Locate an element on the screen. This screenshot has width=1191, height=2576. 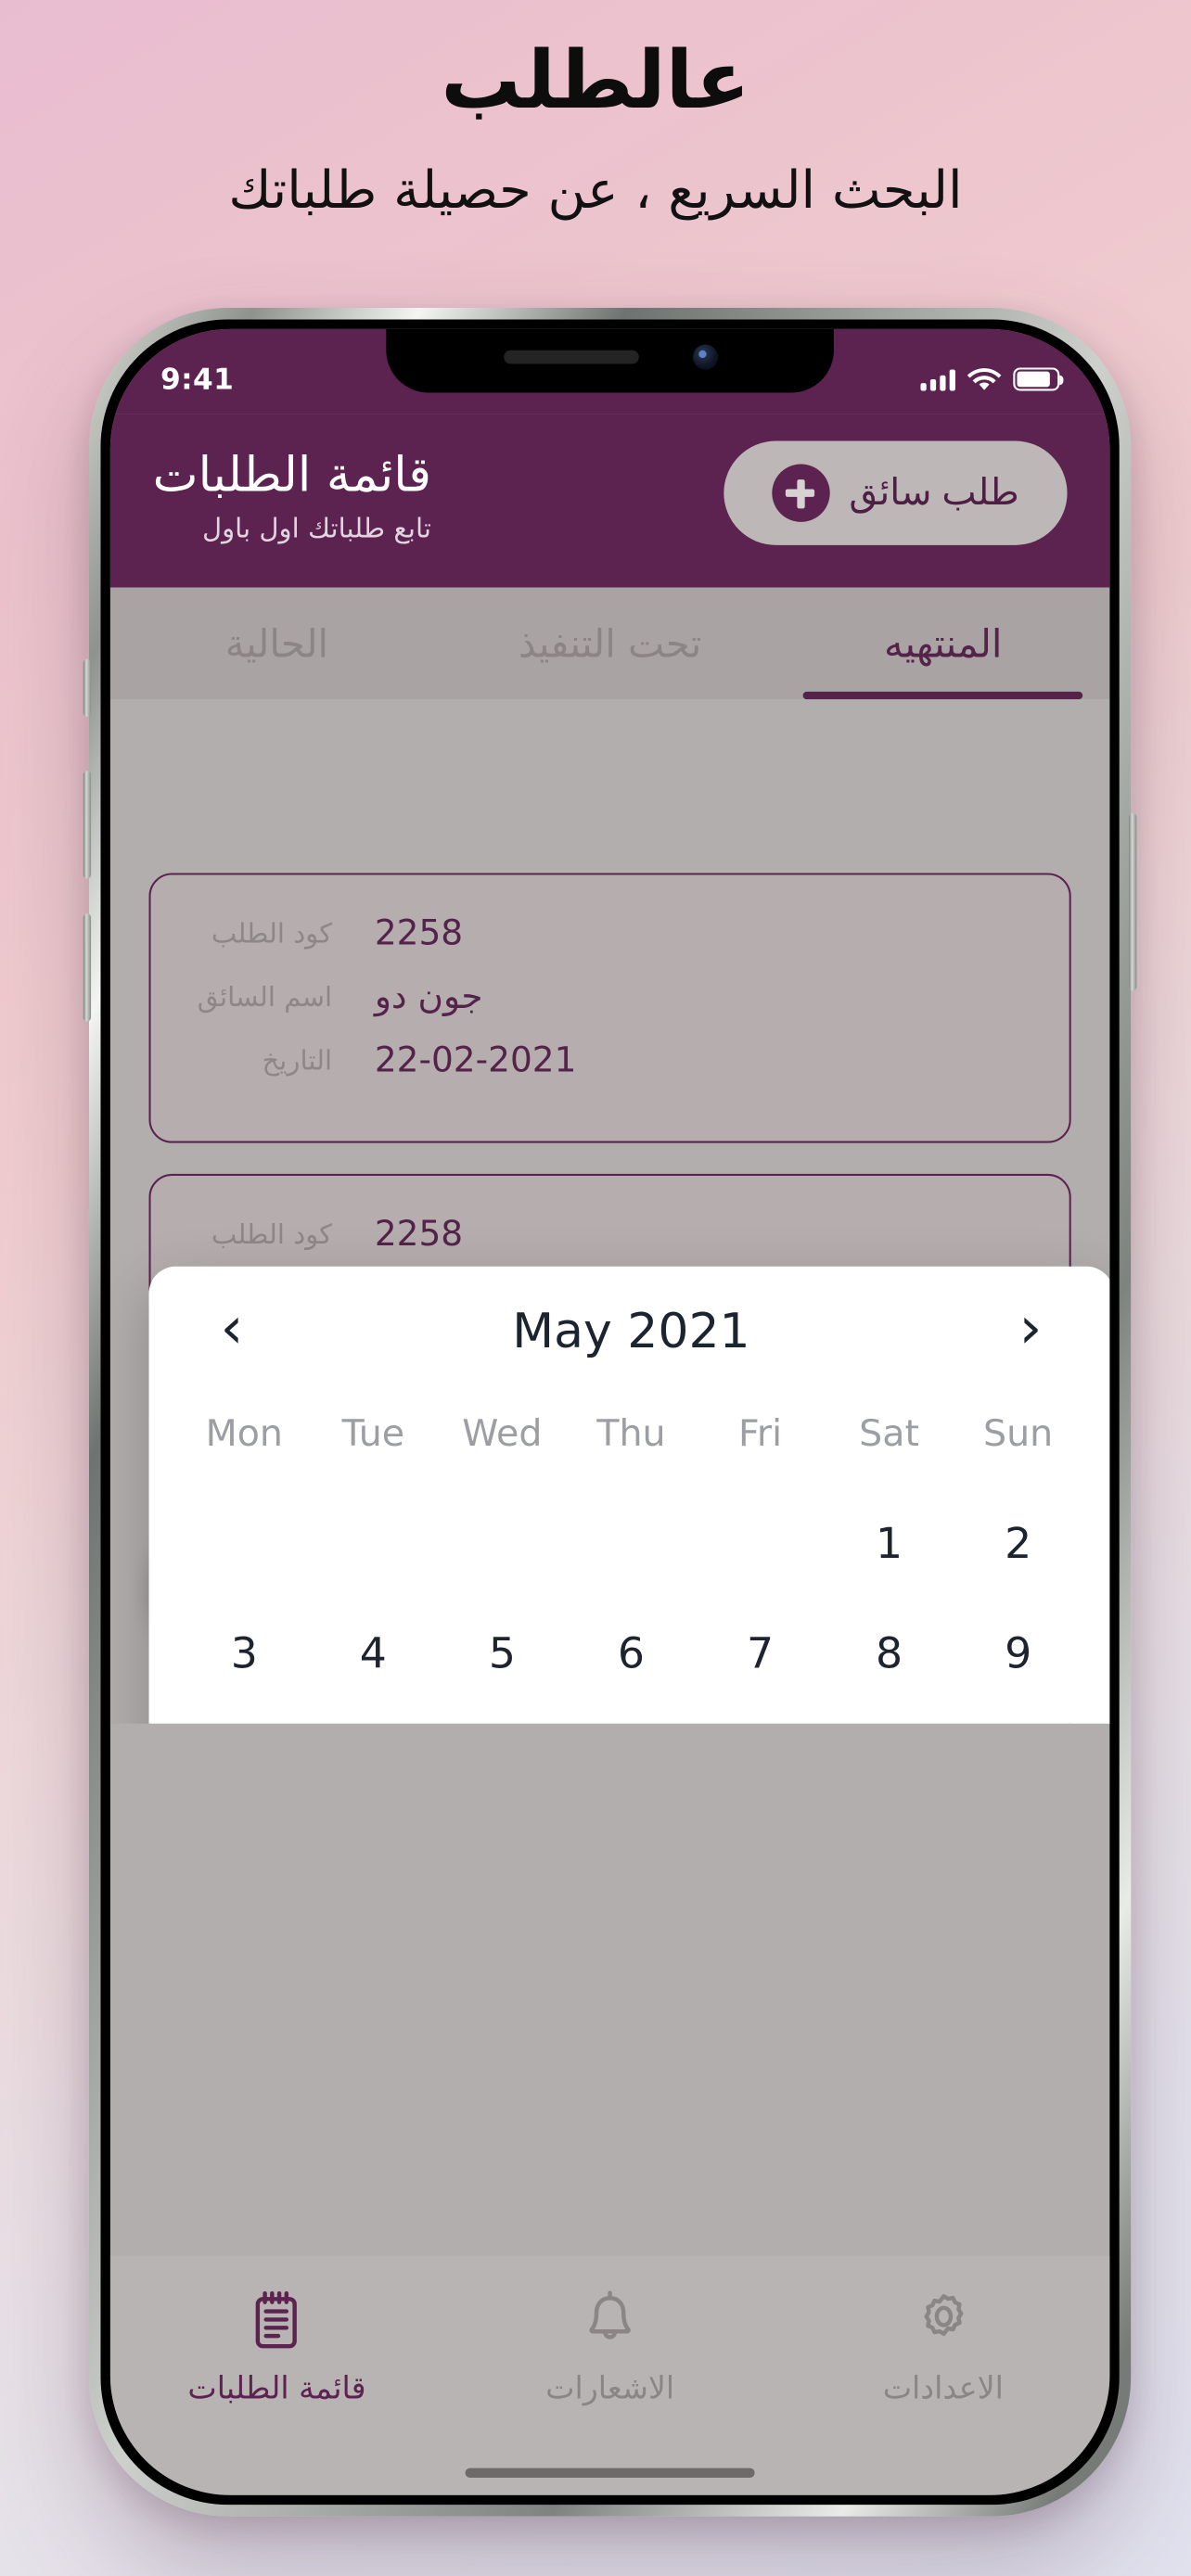
tab-current: الحالية is located at coordinates (276, 644).